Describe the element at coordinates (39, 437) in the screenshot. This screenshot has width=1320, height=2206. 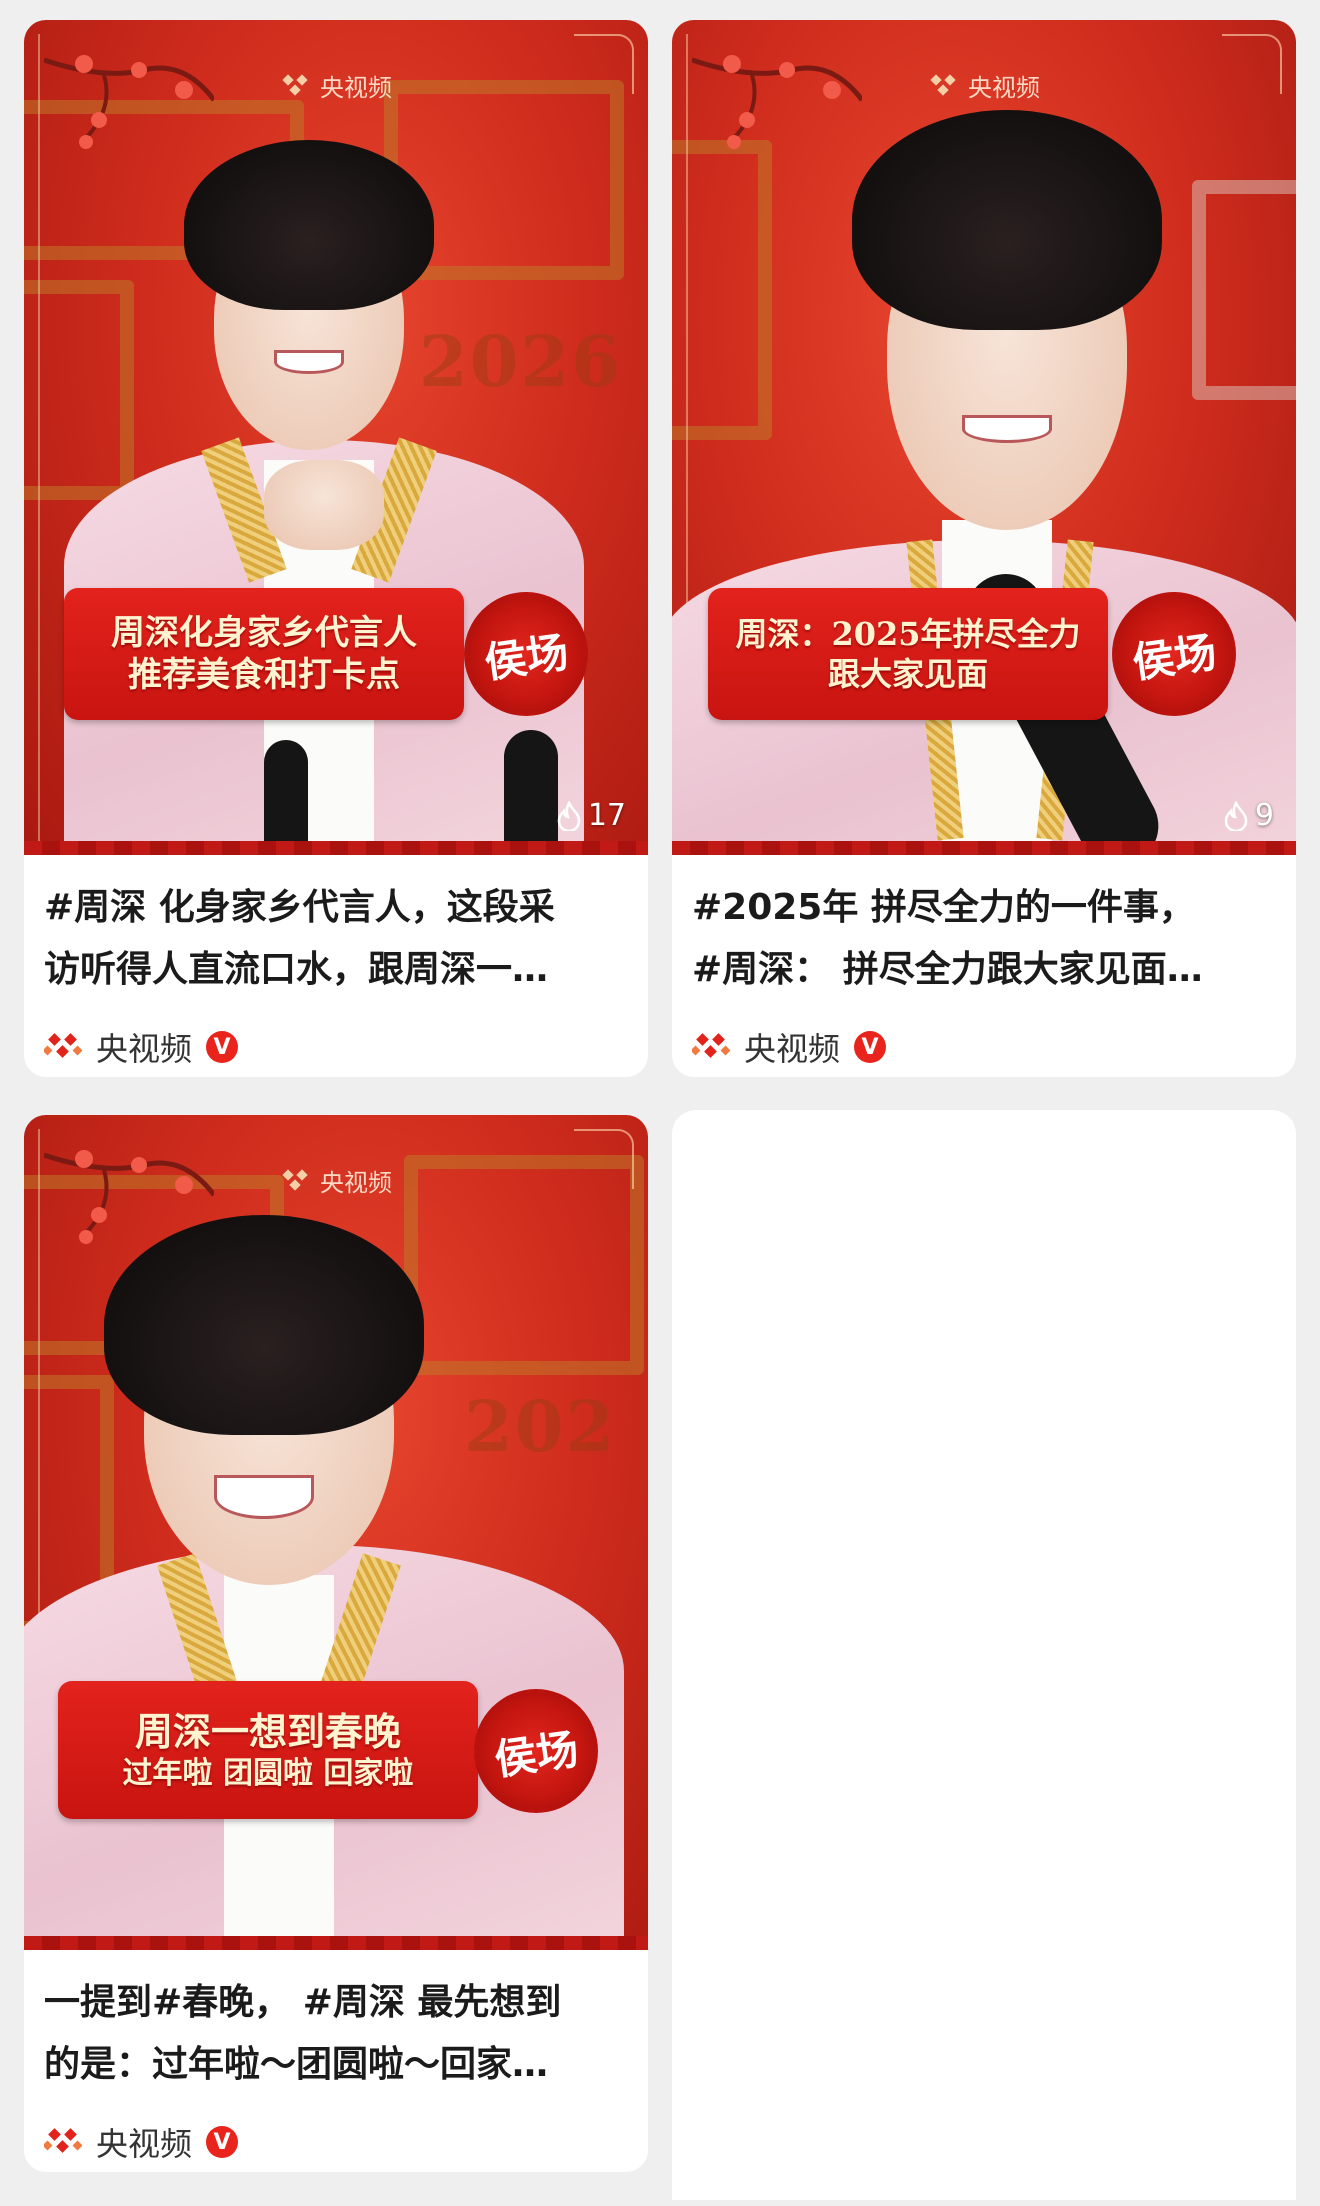
I see `frame-line` at that location.